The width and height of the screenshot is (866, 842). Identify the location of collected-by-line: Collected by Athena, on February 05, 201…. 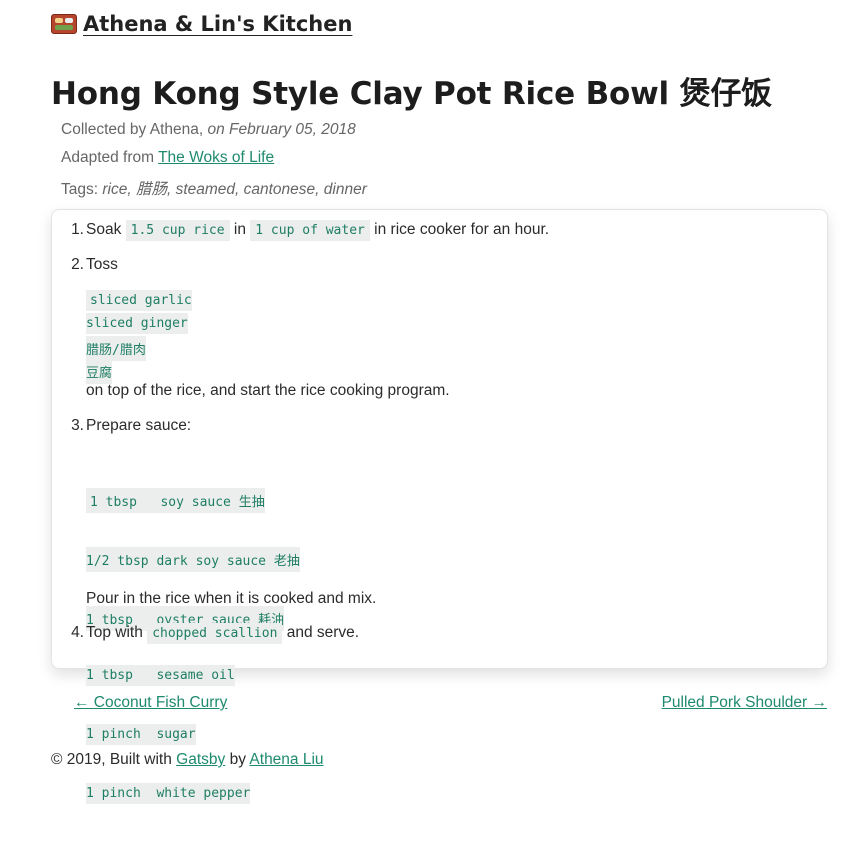
(208, 130).